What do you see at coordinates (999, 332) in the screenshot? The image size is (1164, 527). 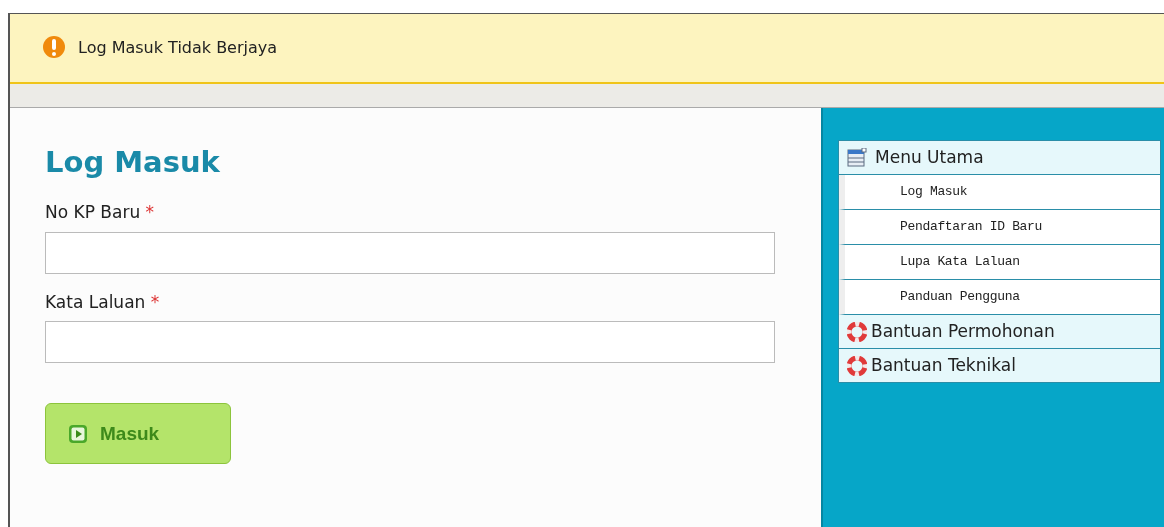 I see `menu-help-item: Bantuan Permohonan` at bounding box center [999, 332].